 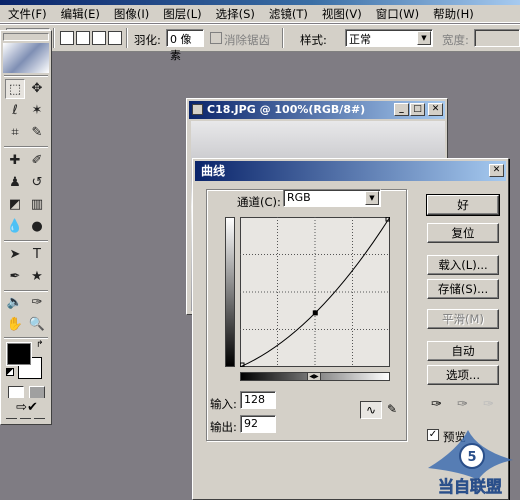 I want to click on maximize-icon: □, so click(x=417, y=109).